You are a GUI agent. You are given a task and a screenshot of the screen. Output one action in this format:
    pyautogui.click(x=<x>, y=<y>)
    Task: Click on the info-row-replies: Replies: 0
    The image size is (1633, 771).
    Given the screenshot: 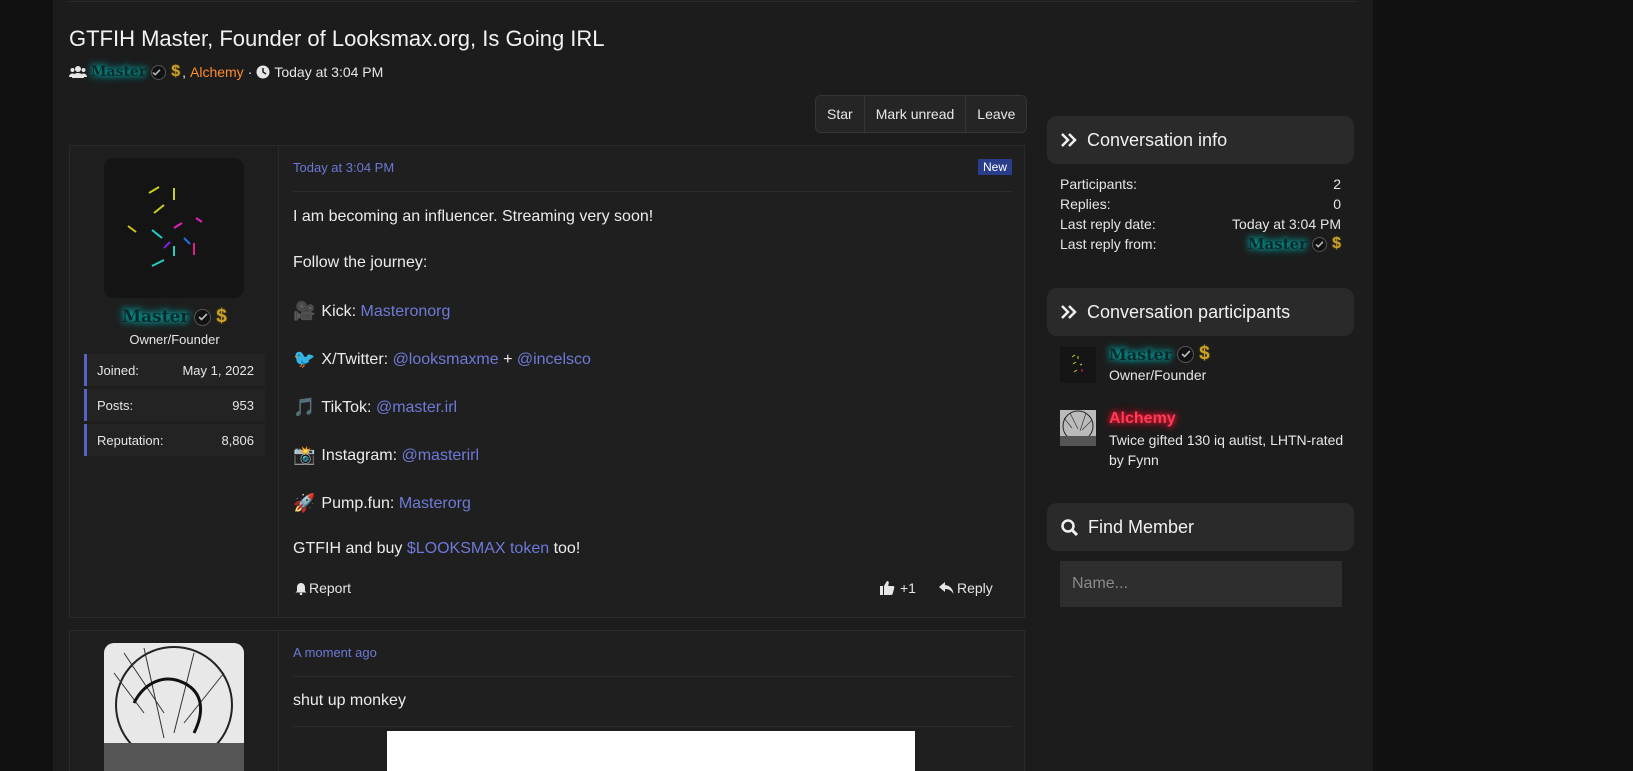 What is the action you would take?
    pyautogui.click(x=1200, y=204)
    